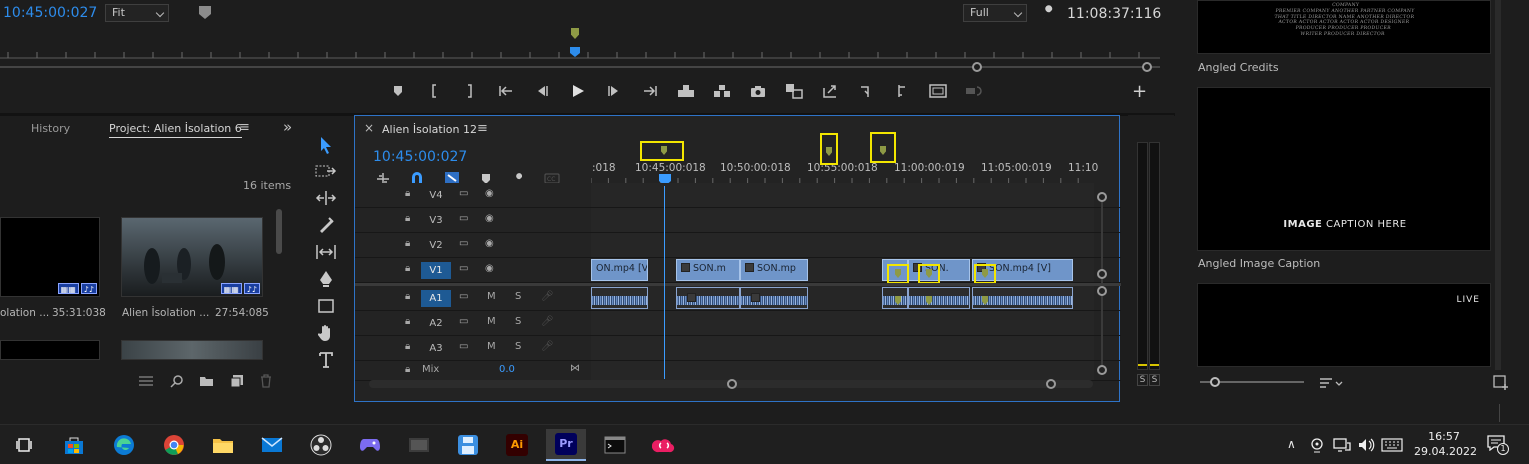 The image size is (1529, 464). I want to click on mix-expand-icon: ⋈, so click(575, 368).